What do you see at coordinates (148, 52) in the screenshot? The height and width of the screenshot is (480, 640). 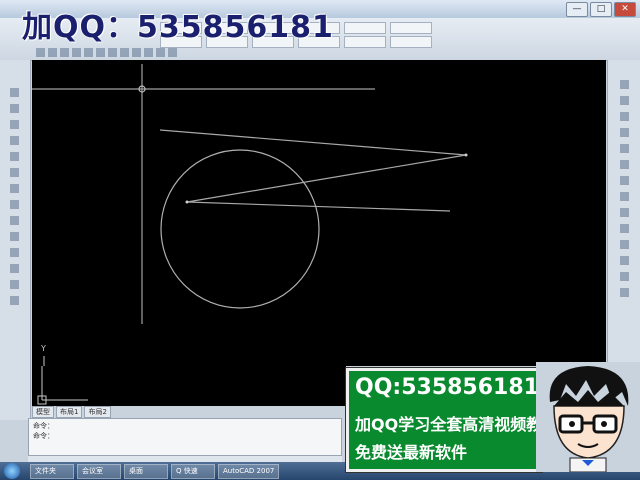 I see `extend-tool-icon` at bounding box center [148, 52].